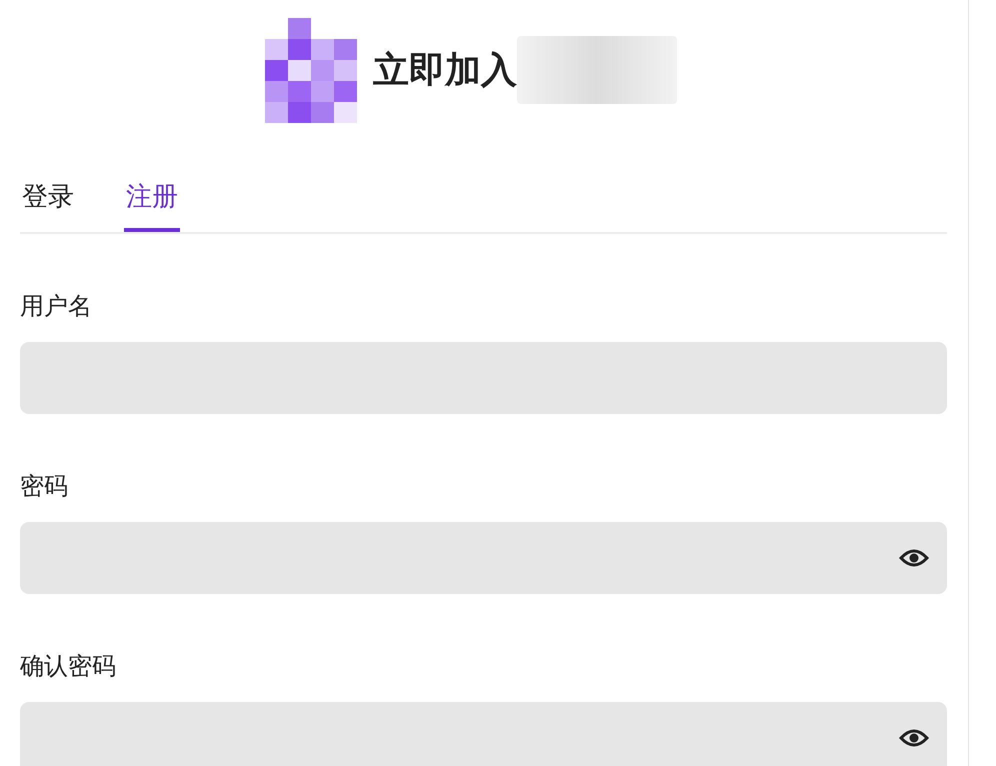 This screenshot has height=766, width=996. I want to click on logo-icon, so click(311, 70).